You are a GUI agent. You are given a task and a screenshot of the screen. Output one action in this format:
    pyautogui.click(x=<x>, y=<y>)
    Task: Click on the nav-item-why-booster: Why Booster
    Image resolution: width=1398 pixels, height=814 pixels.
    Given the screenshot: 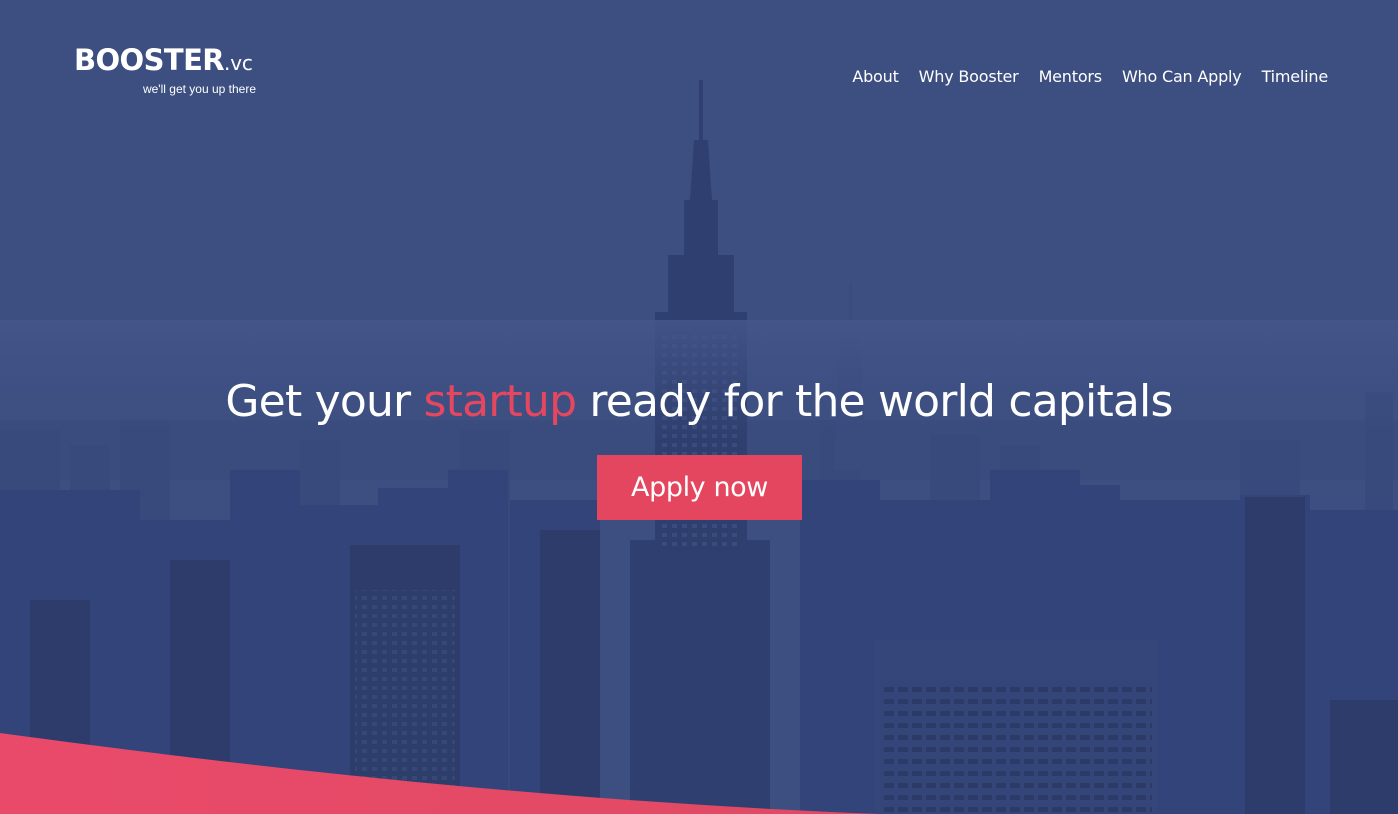 What is the action you would take?
    pyautogui.click(x=969, y=77)
    